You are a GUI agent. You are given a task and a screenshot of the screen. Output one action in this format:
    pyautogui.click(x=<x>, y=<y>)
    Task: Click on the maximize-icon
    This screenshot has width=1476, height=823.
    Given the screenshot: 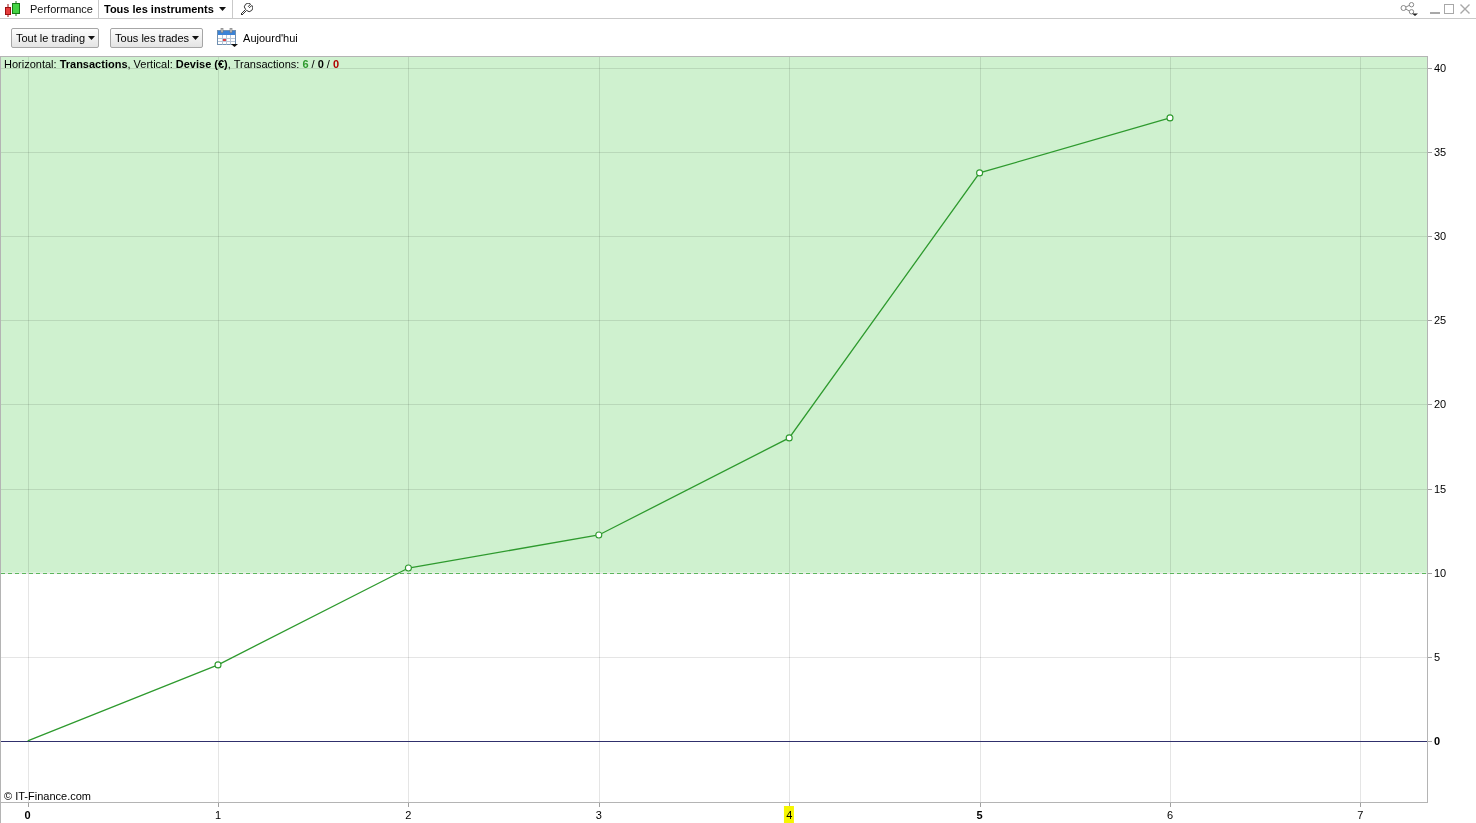 What is the action you would take?
    pyautogui.click(x=1449, y=9)
    